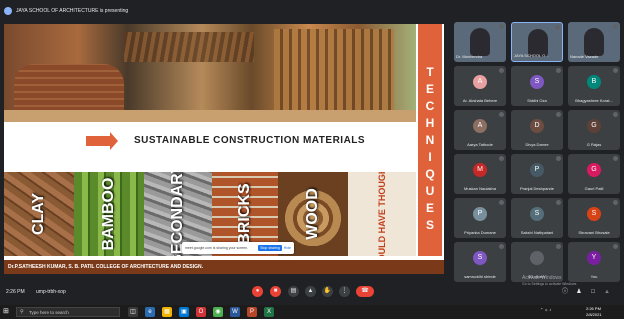 This screenshot has width=624, height=319. I want to click on participant-tile: D Divya Damre, so click(537, 130).